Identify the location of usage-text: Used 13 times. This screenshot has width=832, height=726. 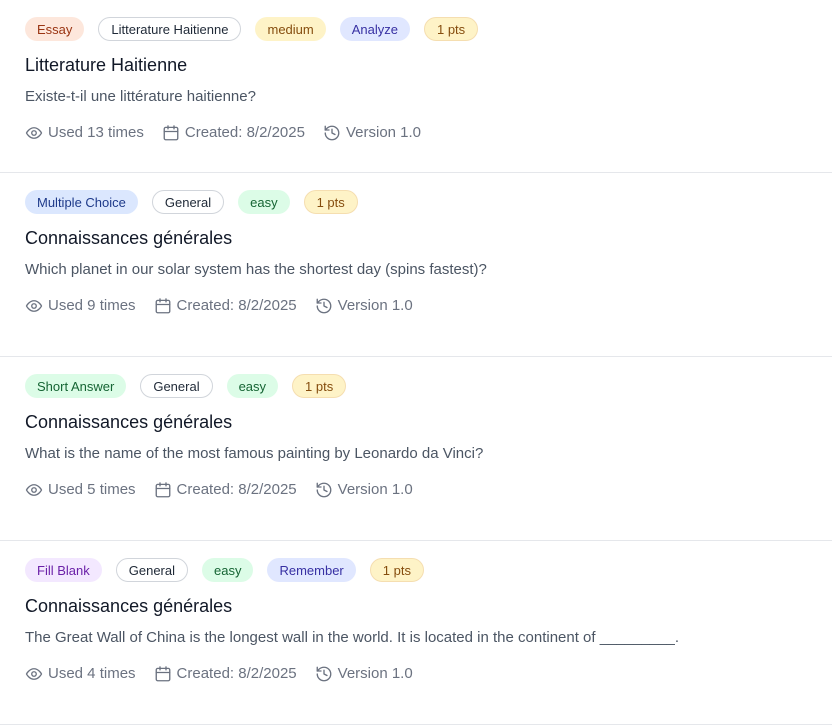
(96, 132).